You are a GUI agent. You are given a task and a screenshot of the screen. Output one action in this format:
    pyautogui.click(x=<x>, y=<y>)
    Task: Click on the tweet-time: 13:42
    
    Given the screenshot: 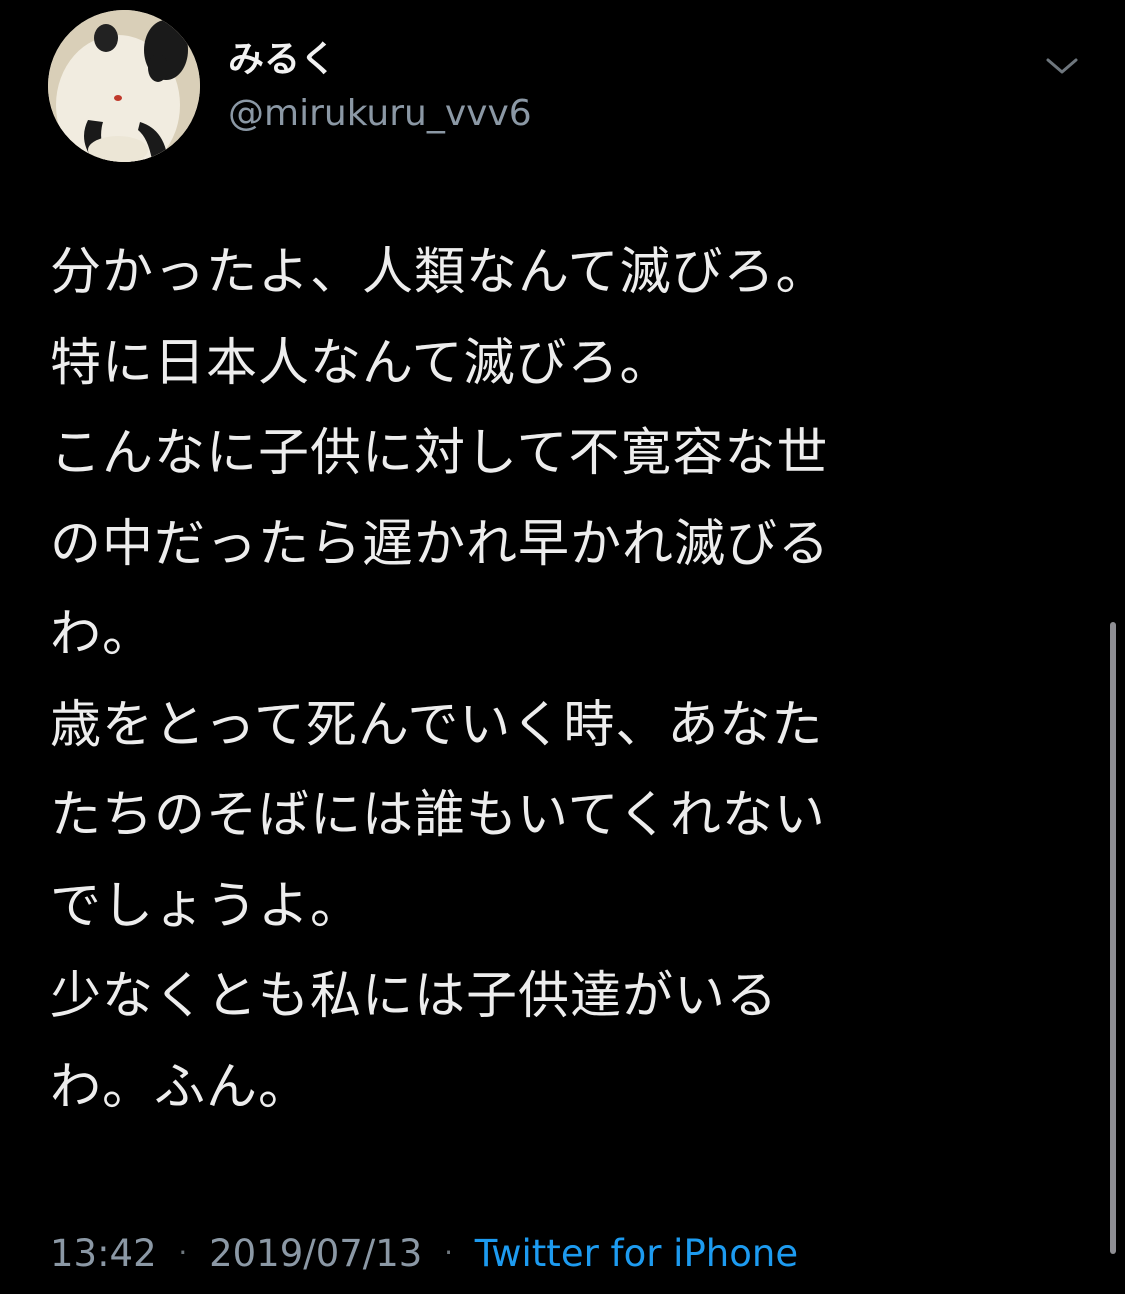 What is the action you would take?
    pyautogui.click(x=103, y=1253)
    